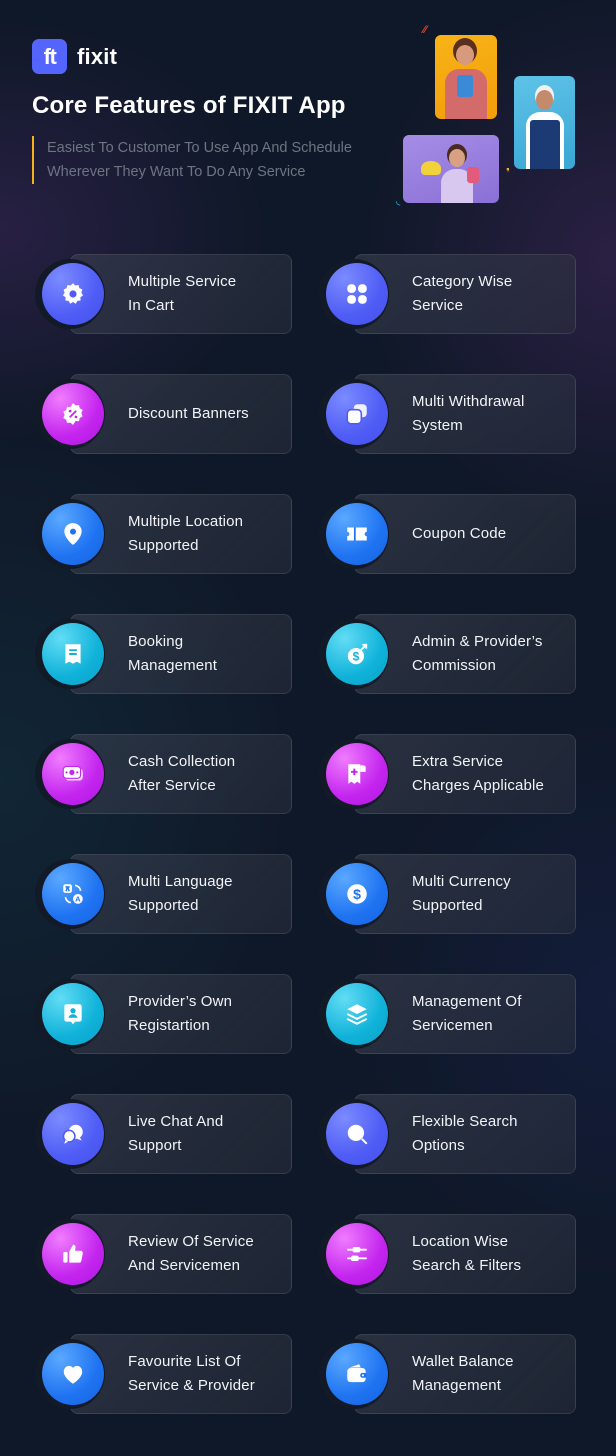 The image size is (616, 1456). I want to click on feature-label-line-2: Support, so click(155, 1145).